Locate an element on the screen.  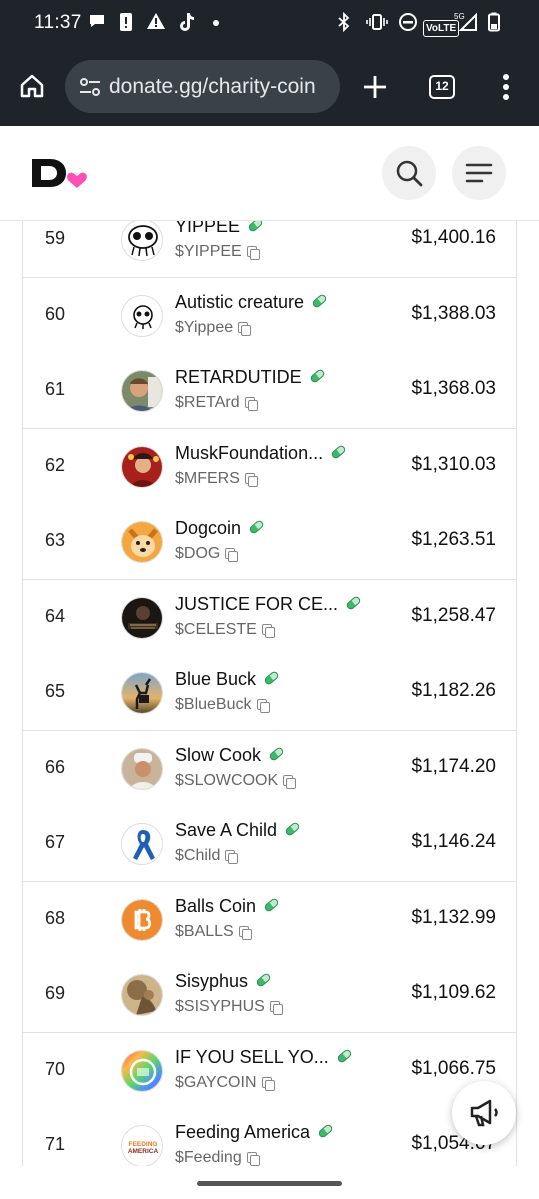
megaphone-icon is located at coordinates (484, 1113).